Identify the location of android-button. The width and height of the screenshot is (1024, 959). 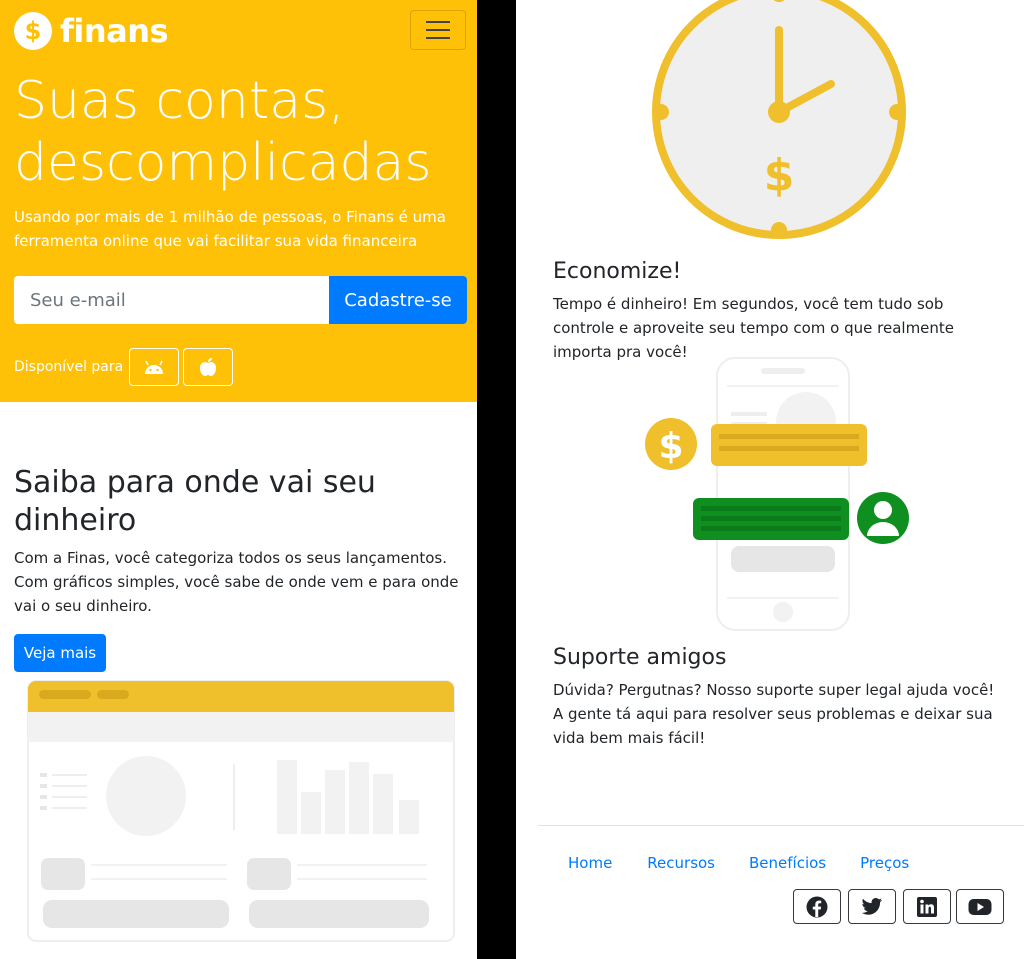
(154, 367).